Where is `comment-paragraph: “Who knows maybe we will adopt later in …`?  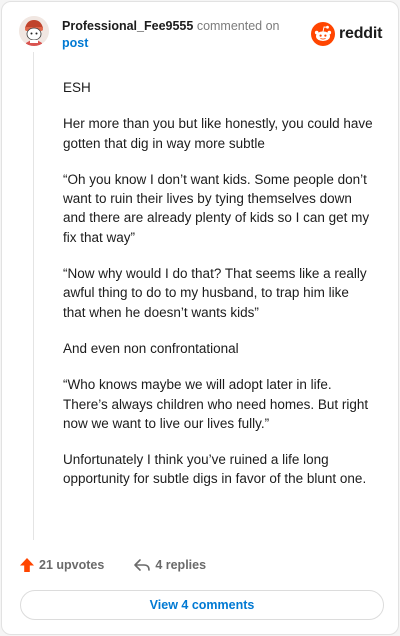 comment-paragraph: “Who knows maybe we will adopt later in … is located at coordinates (216, 404).